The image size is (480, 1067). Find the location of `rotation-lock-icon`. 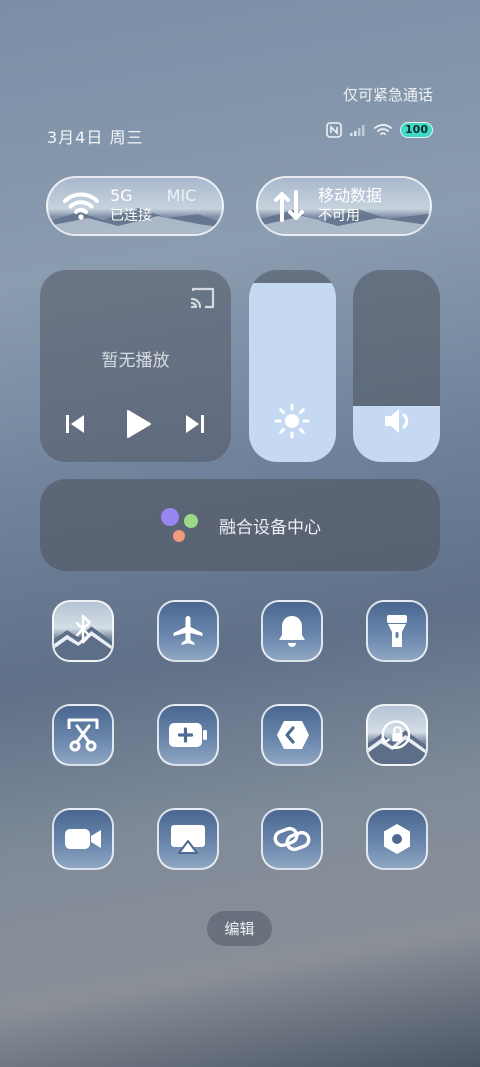

rotation-lock-icon is located at coordinates (397, 742).